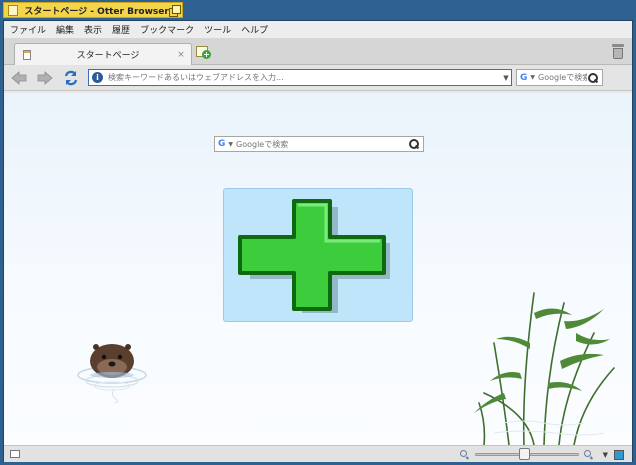  What do you see at coordinates (93, 29) in the screenshot?
I see `menu-view: 表示` at bounding box center [93, 29].